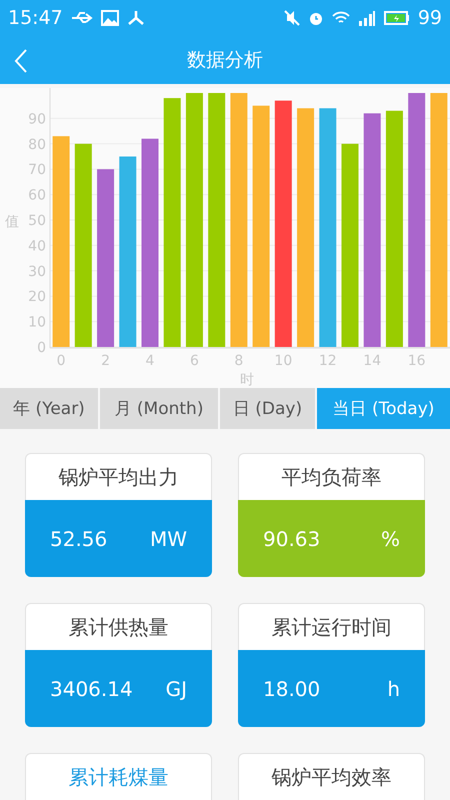 The height and width of the screenshot is (800, 450). What do you see at coordinates (118, 776) in the screenshot?
I see `card-title: 累计耗煤量` at bounding box center [118, 776].